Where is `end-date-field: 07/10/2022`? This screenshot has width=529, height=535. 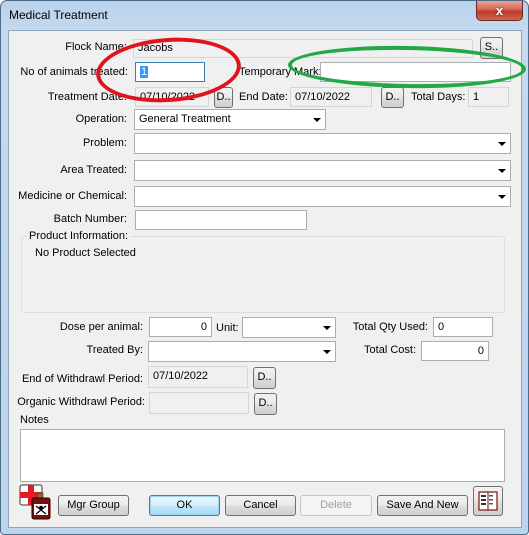
end-date-field: 07/10/2022 is located at coordinates (331, 97).